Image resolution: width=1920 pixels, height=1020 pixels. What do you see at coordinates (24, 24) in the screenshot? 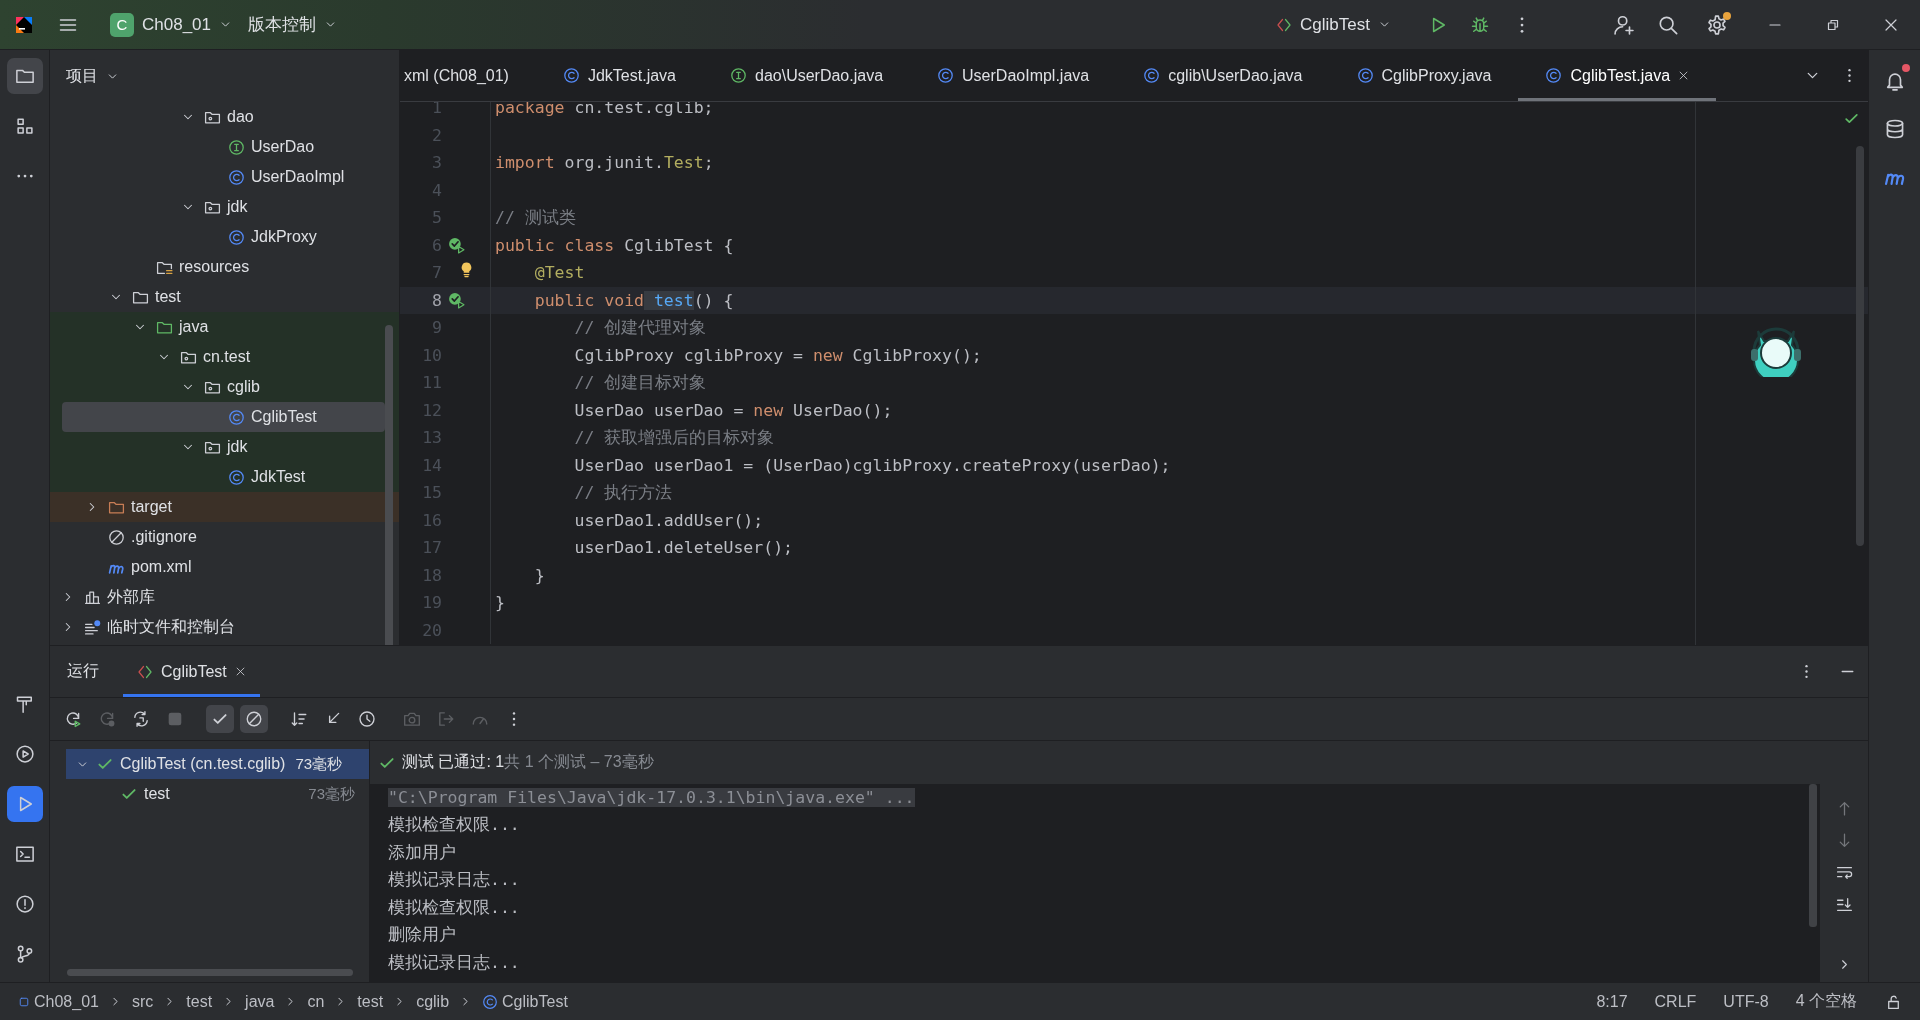
I see `app-logo` at bounding box center [24, 24].